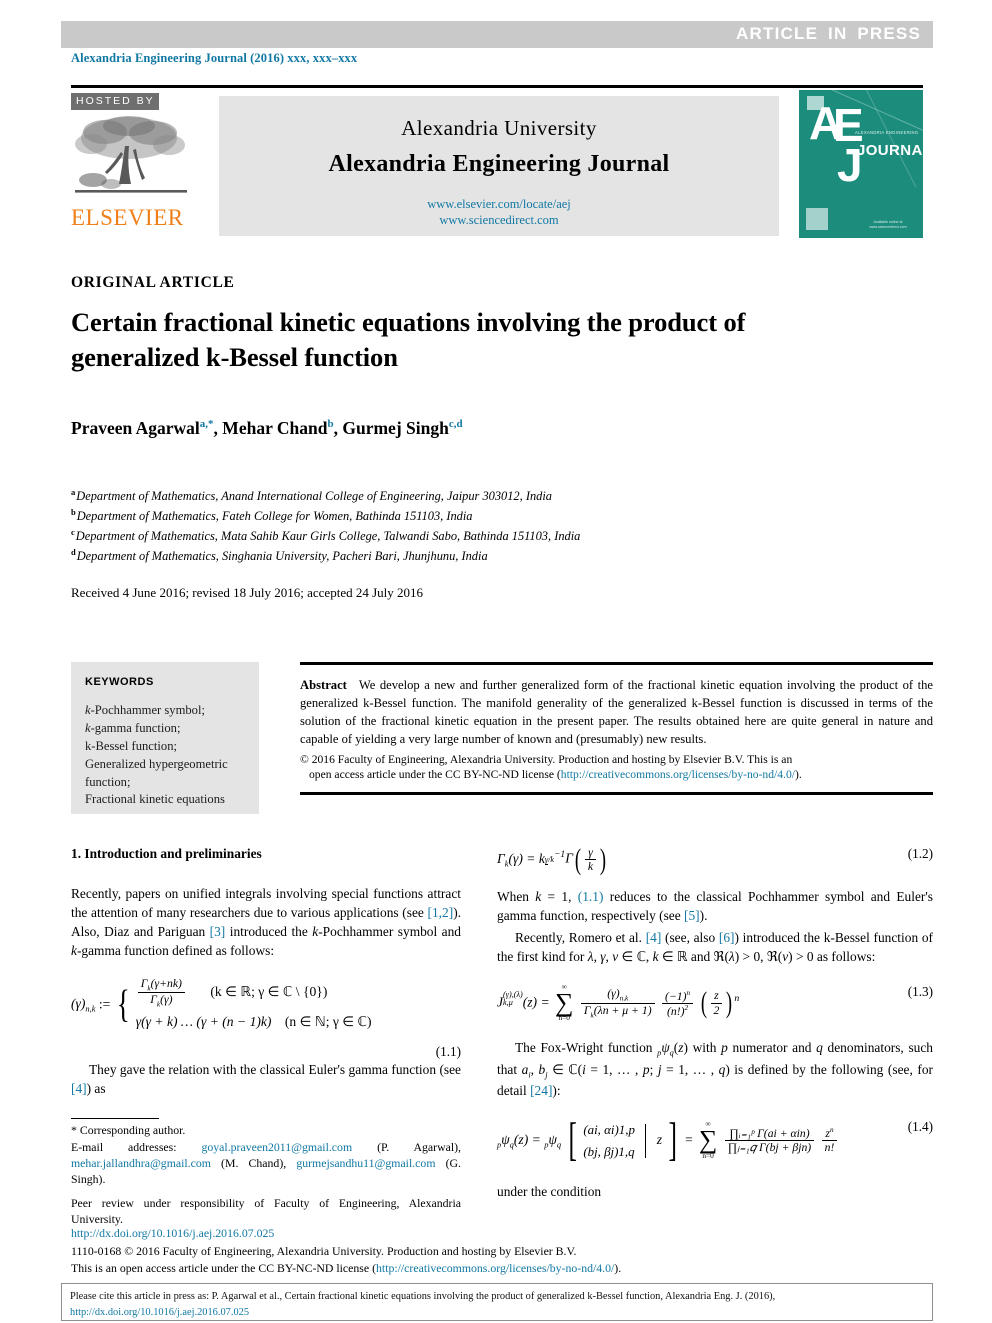 The width and height of the screenshot is (992, 1323). I want to click on case-expression-2: γ(γ + k) … (γ + (n − 1)k), so click(203, 1021).